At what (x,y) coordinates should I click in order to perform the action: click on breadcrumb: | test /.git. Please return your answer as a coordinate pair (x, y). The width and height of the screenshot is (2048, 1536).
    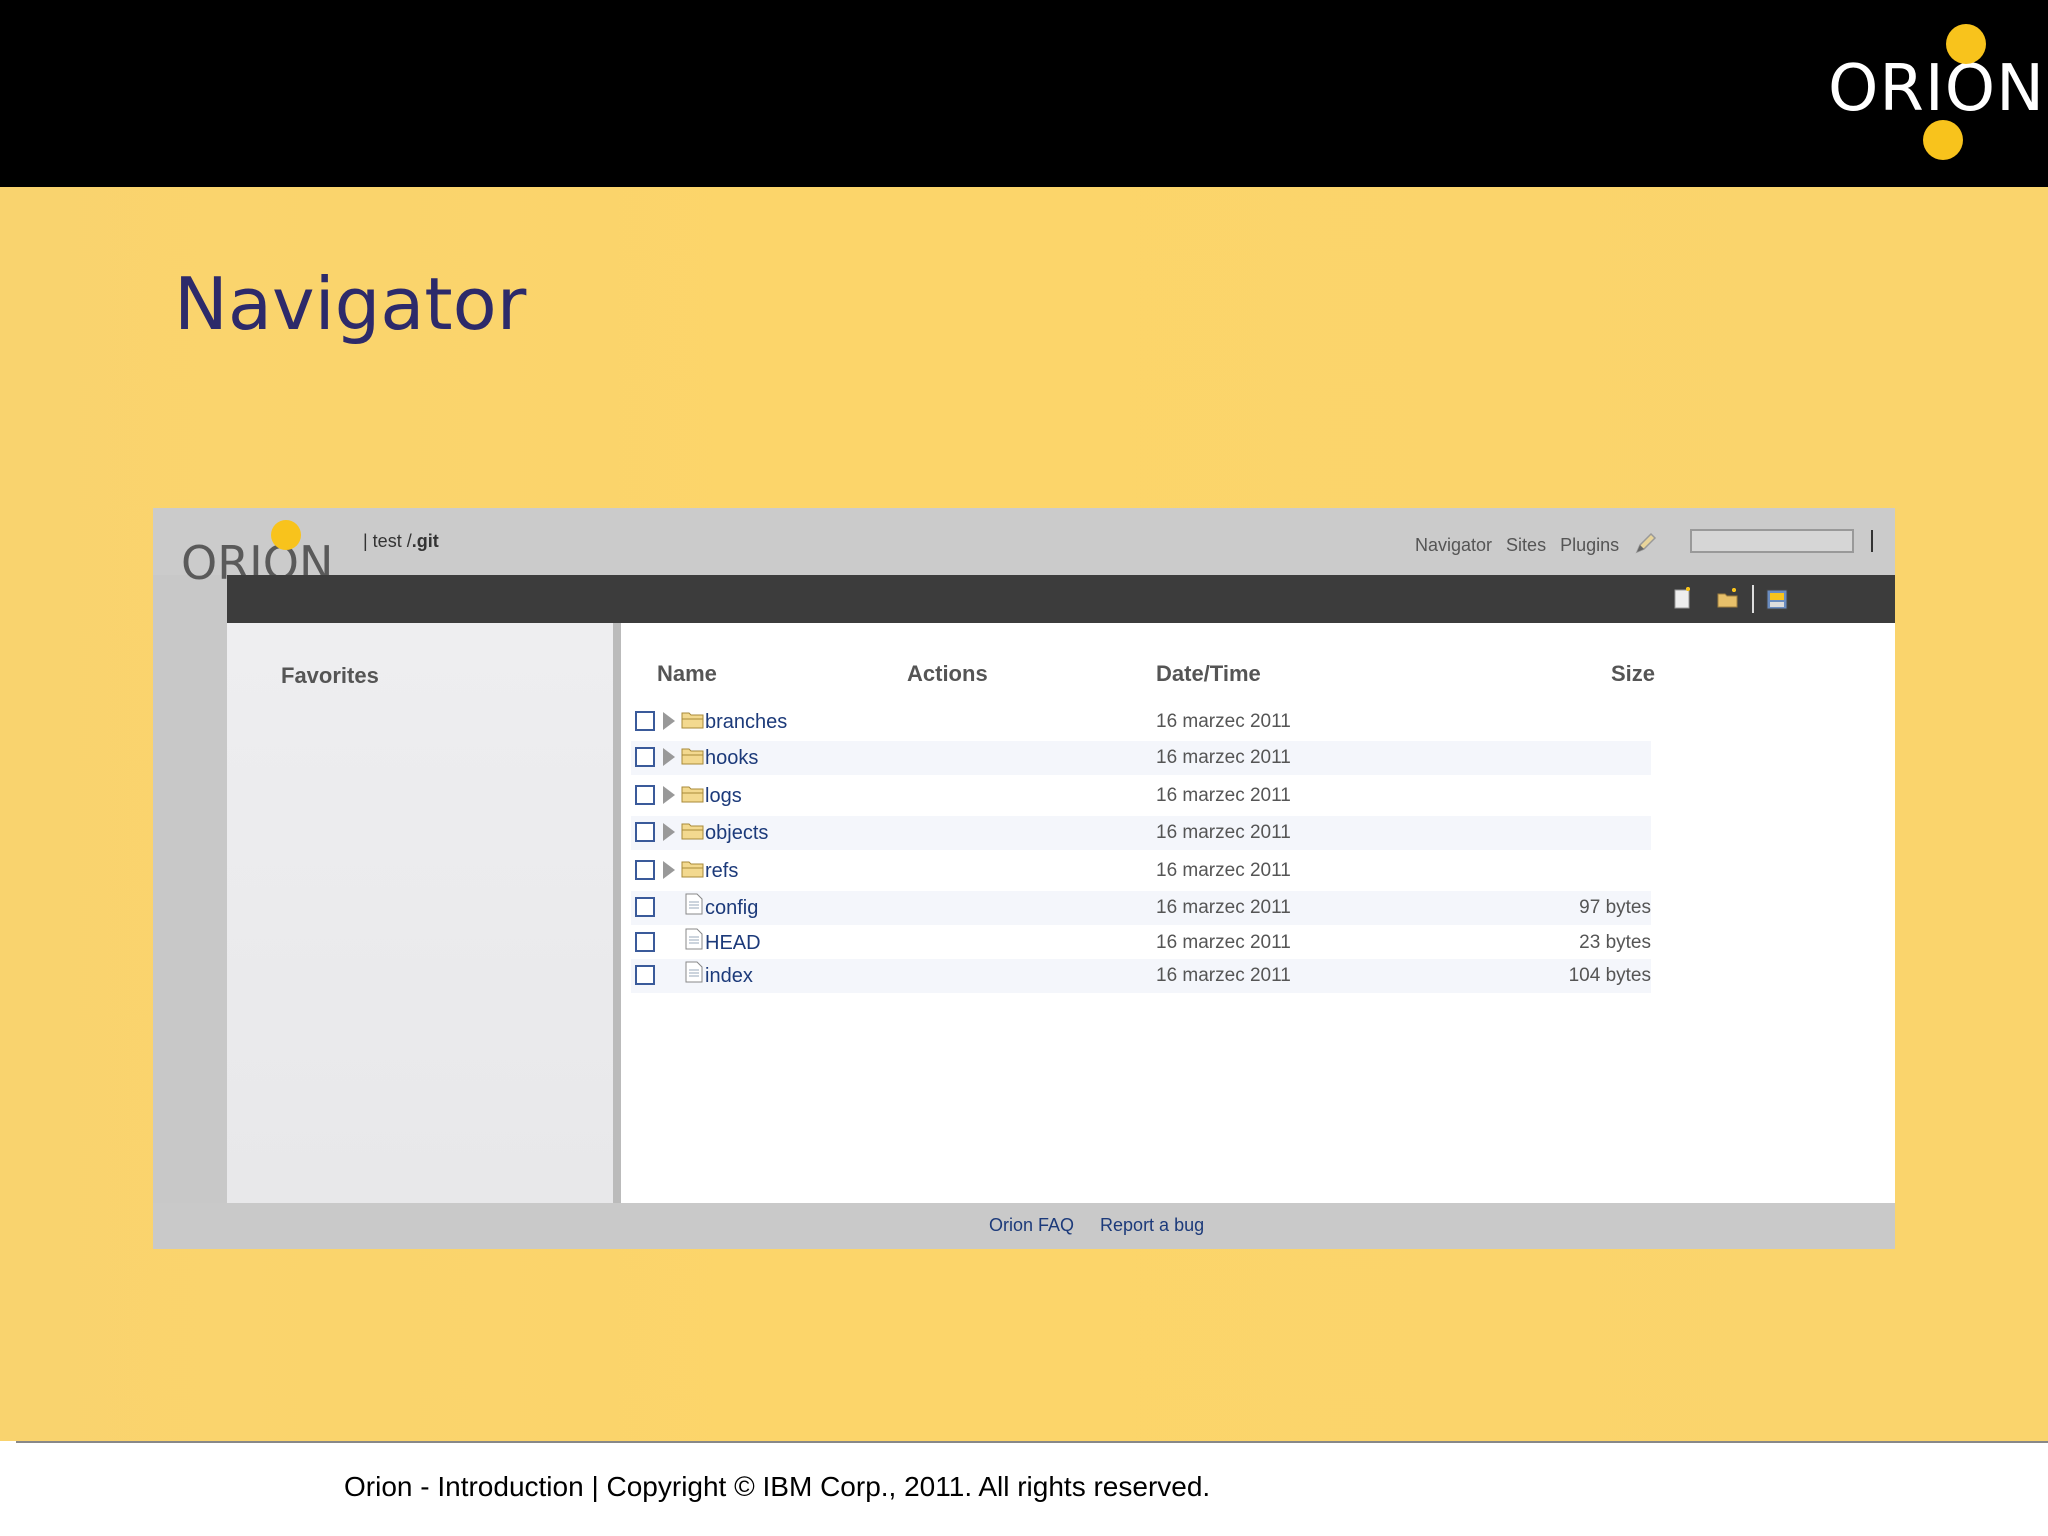
    Looking at the image, I should click on (401, 541).